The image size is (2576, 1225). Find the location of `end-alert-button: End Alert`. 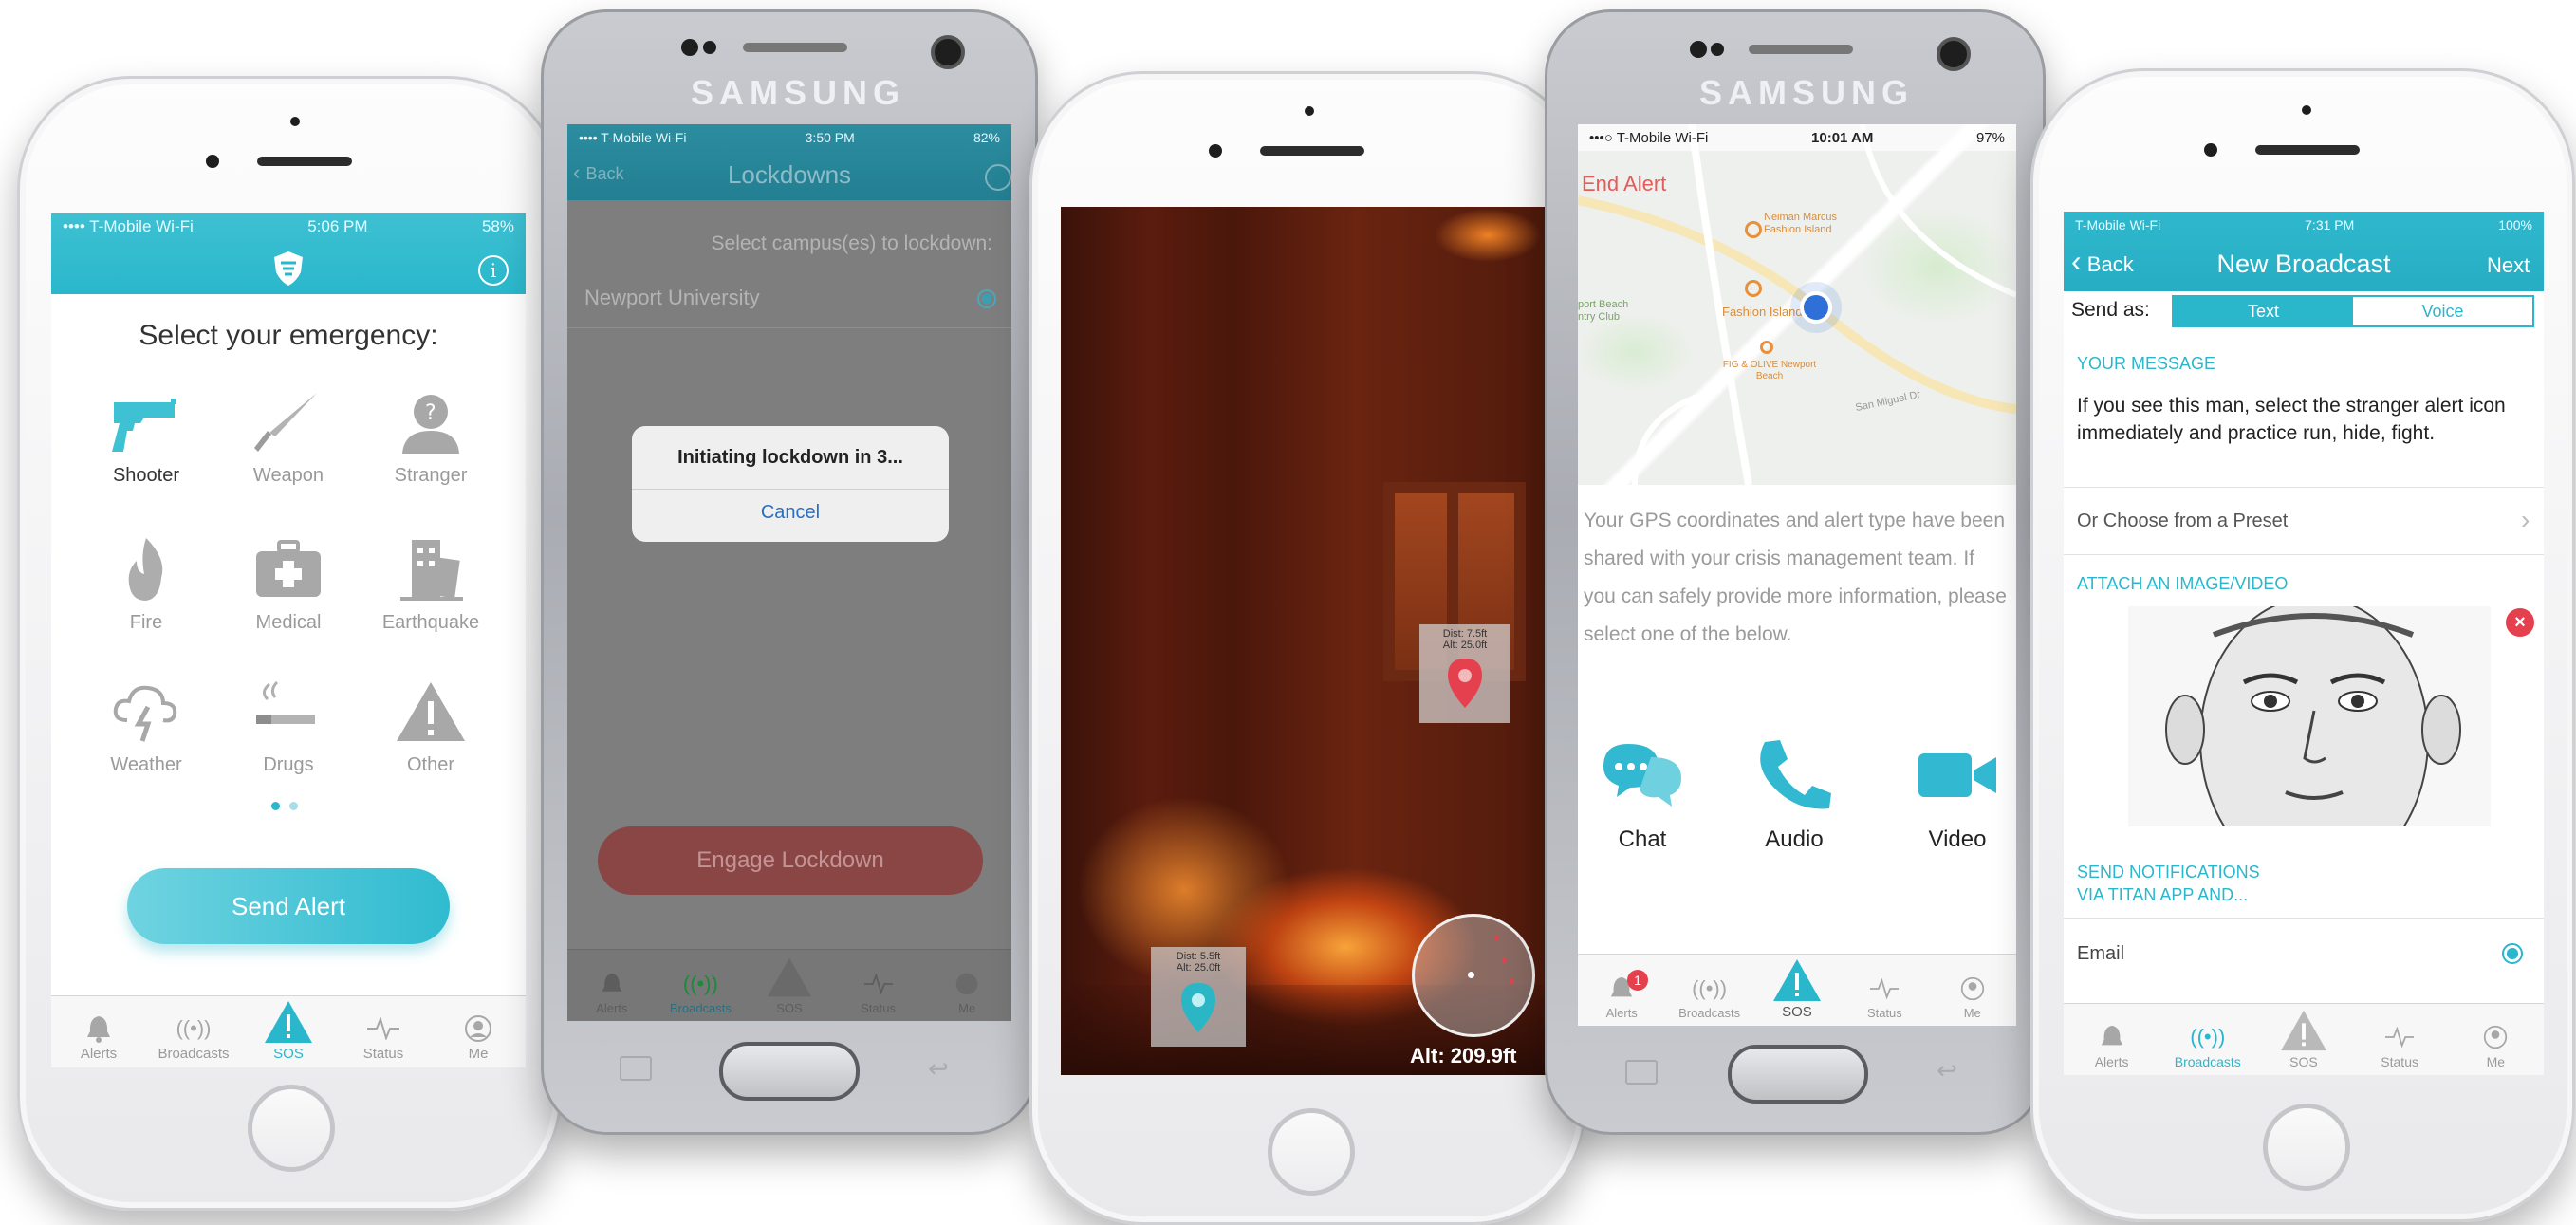

end-alert-button: End Alert is located at coordinates (1624, 184).